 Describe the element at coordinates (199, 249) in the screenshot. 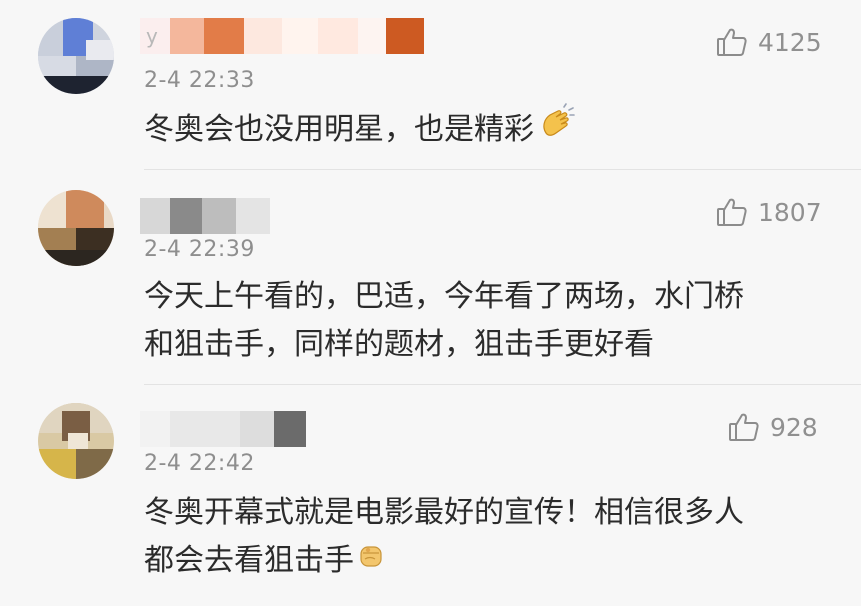

I see `timestamp: 2-4 22:39` at that location.